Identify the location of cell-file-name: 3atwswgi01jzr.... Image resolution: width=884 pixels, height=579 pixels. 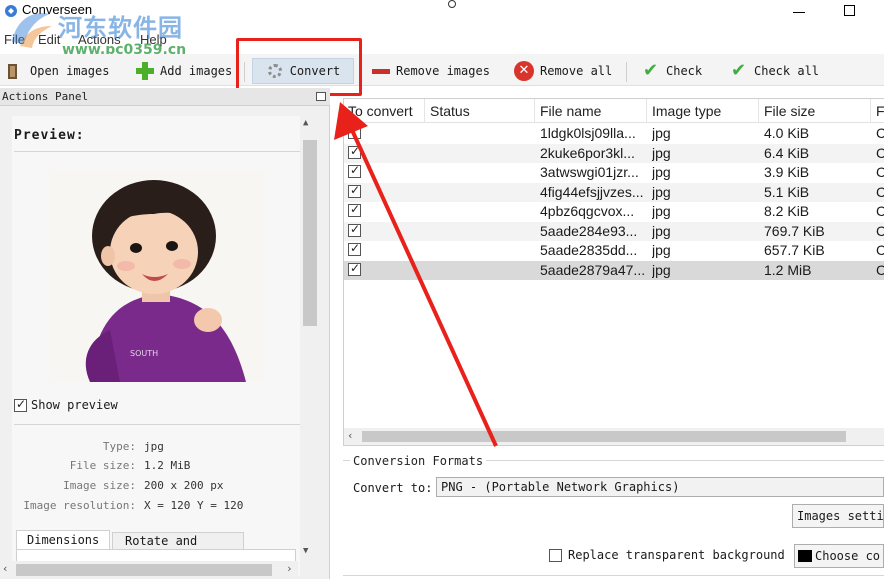
(589, 172).